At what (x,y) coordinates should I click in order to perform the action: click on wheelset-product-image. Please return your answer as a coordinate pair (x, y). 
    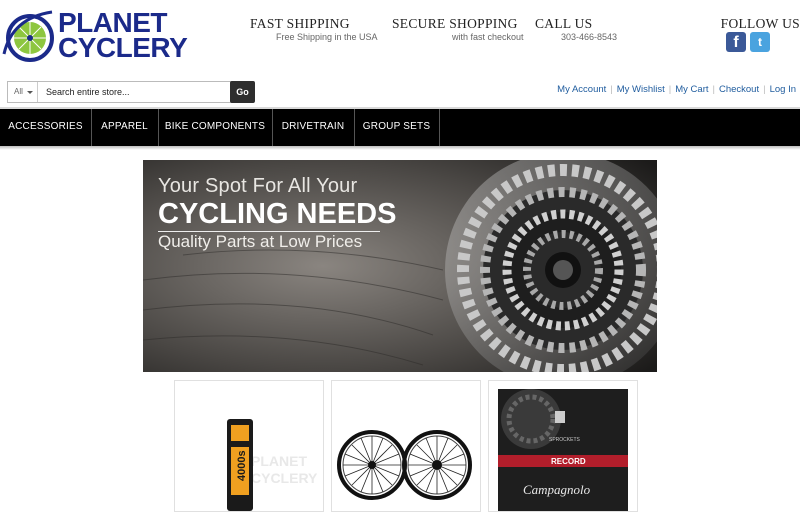
    Looking at the image, I should click on (404, 465).